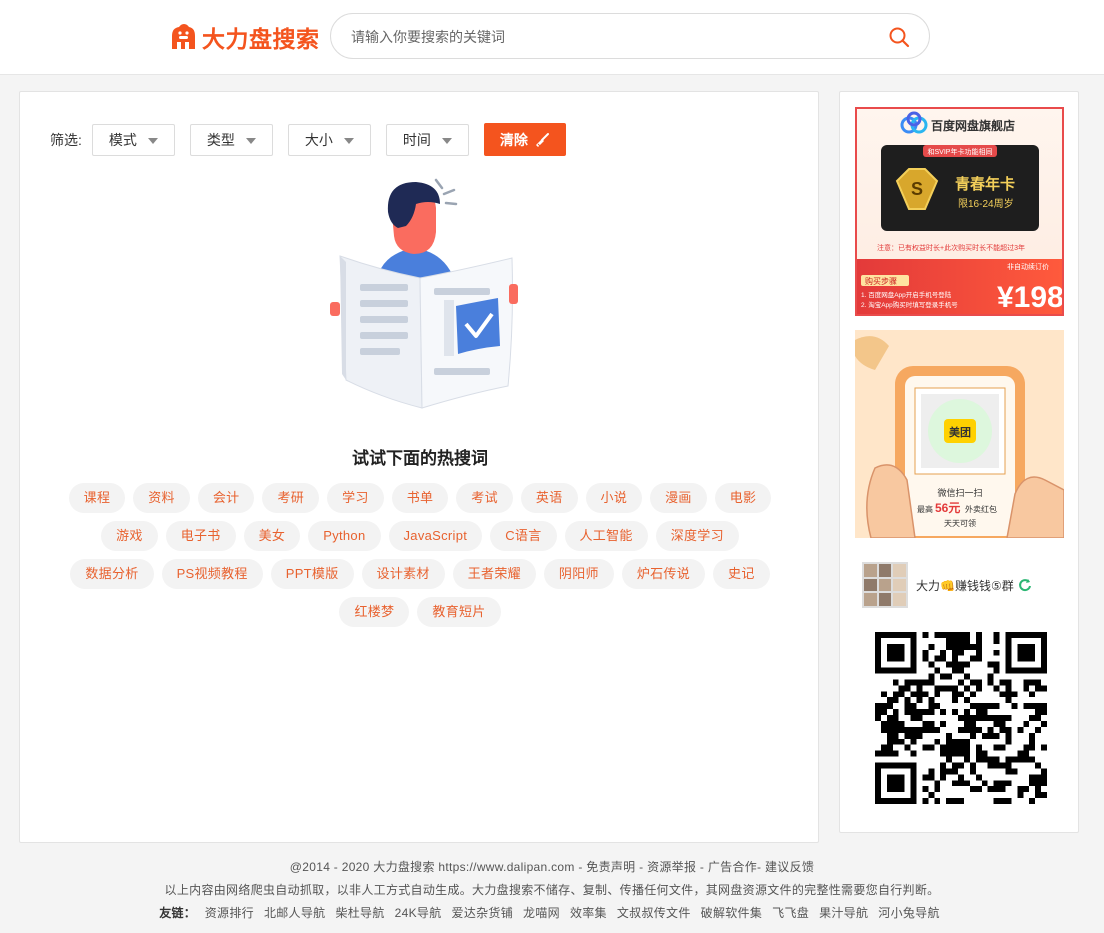 The image size is (1104, 933). Describe the element at coordinates (483, 913) in the screenshot. I see `friend-link: 爱达杂货铺` at that location.